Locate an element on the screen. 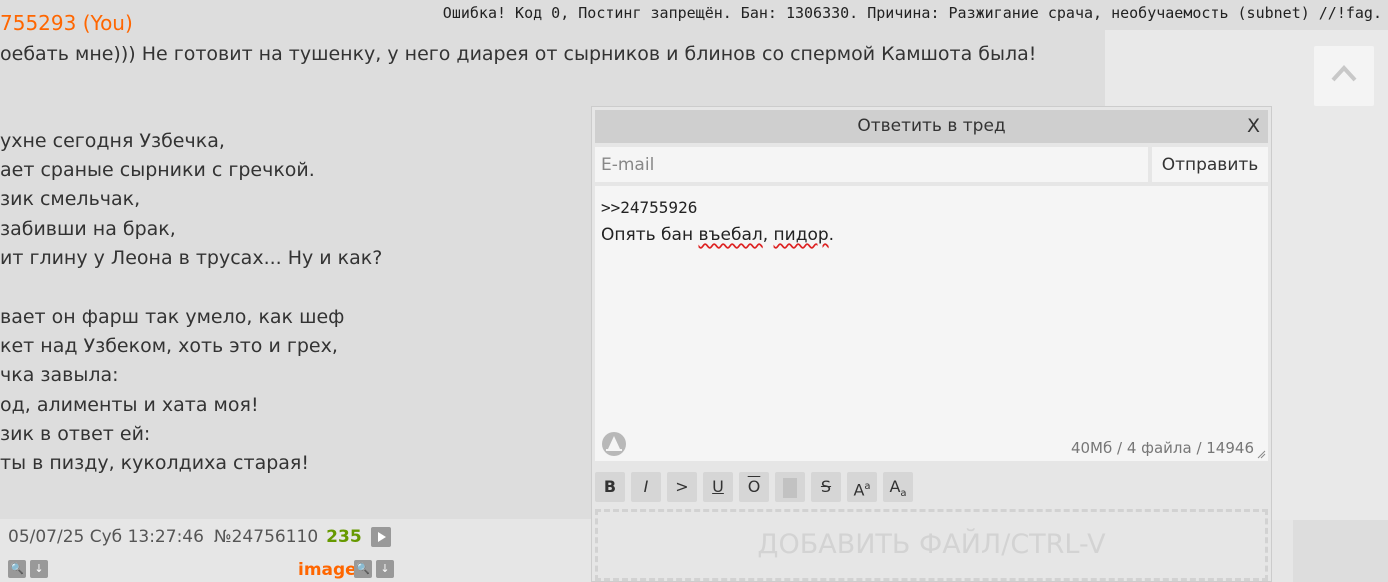  overline-button: O is located at coordinates (754, 487).